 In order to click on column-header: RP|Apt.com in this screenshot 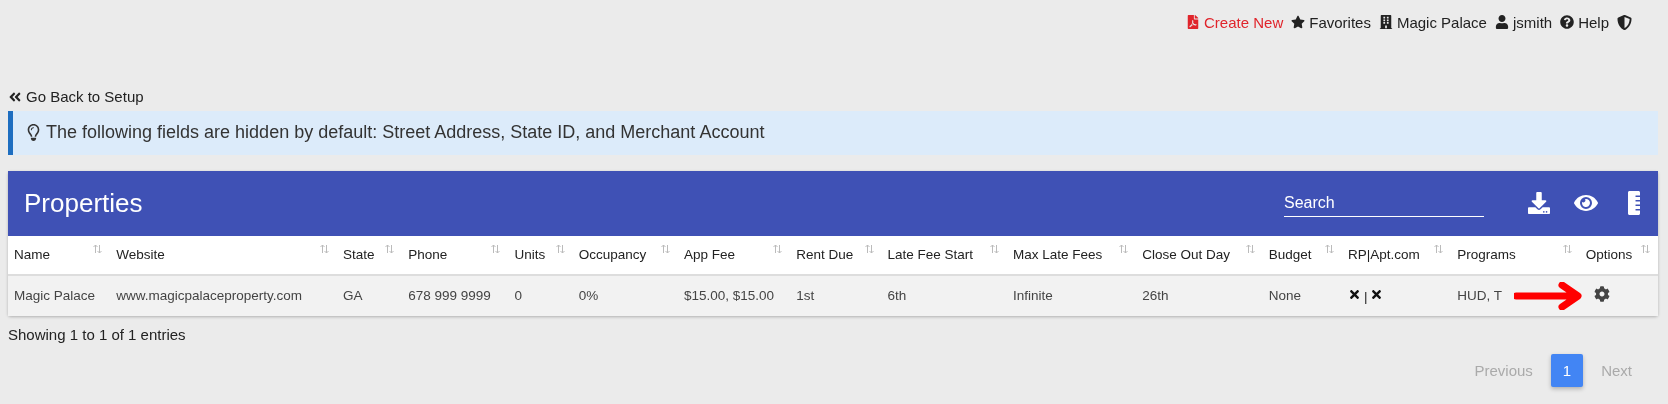, I will do `click(1396, 255)`.